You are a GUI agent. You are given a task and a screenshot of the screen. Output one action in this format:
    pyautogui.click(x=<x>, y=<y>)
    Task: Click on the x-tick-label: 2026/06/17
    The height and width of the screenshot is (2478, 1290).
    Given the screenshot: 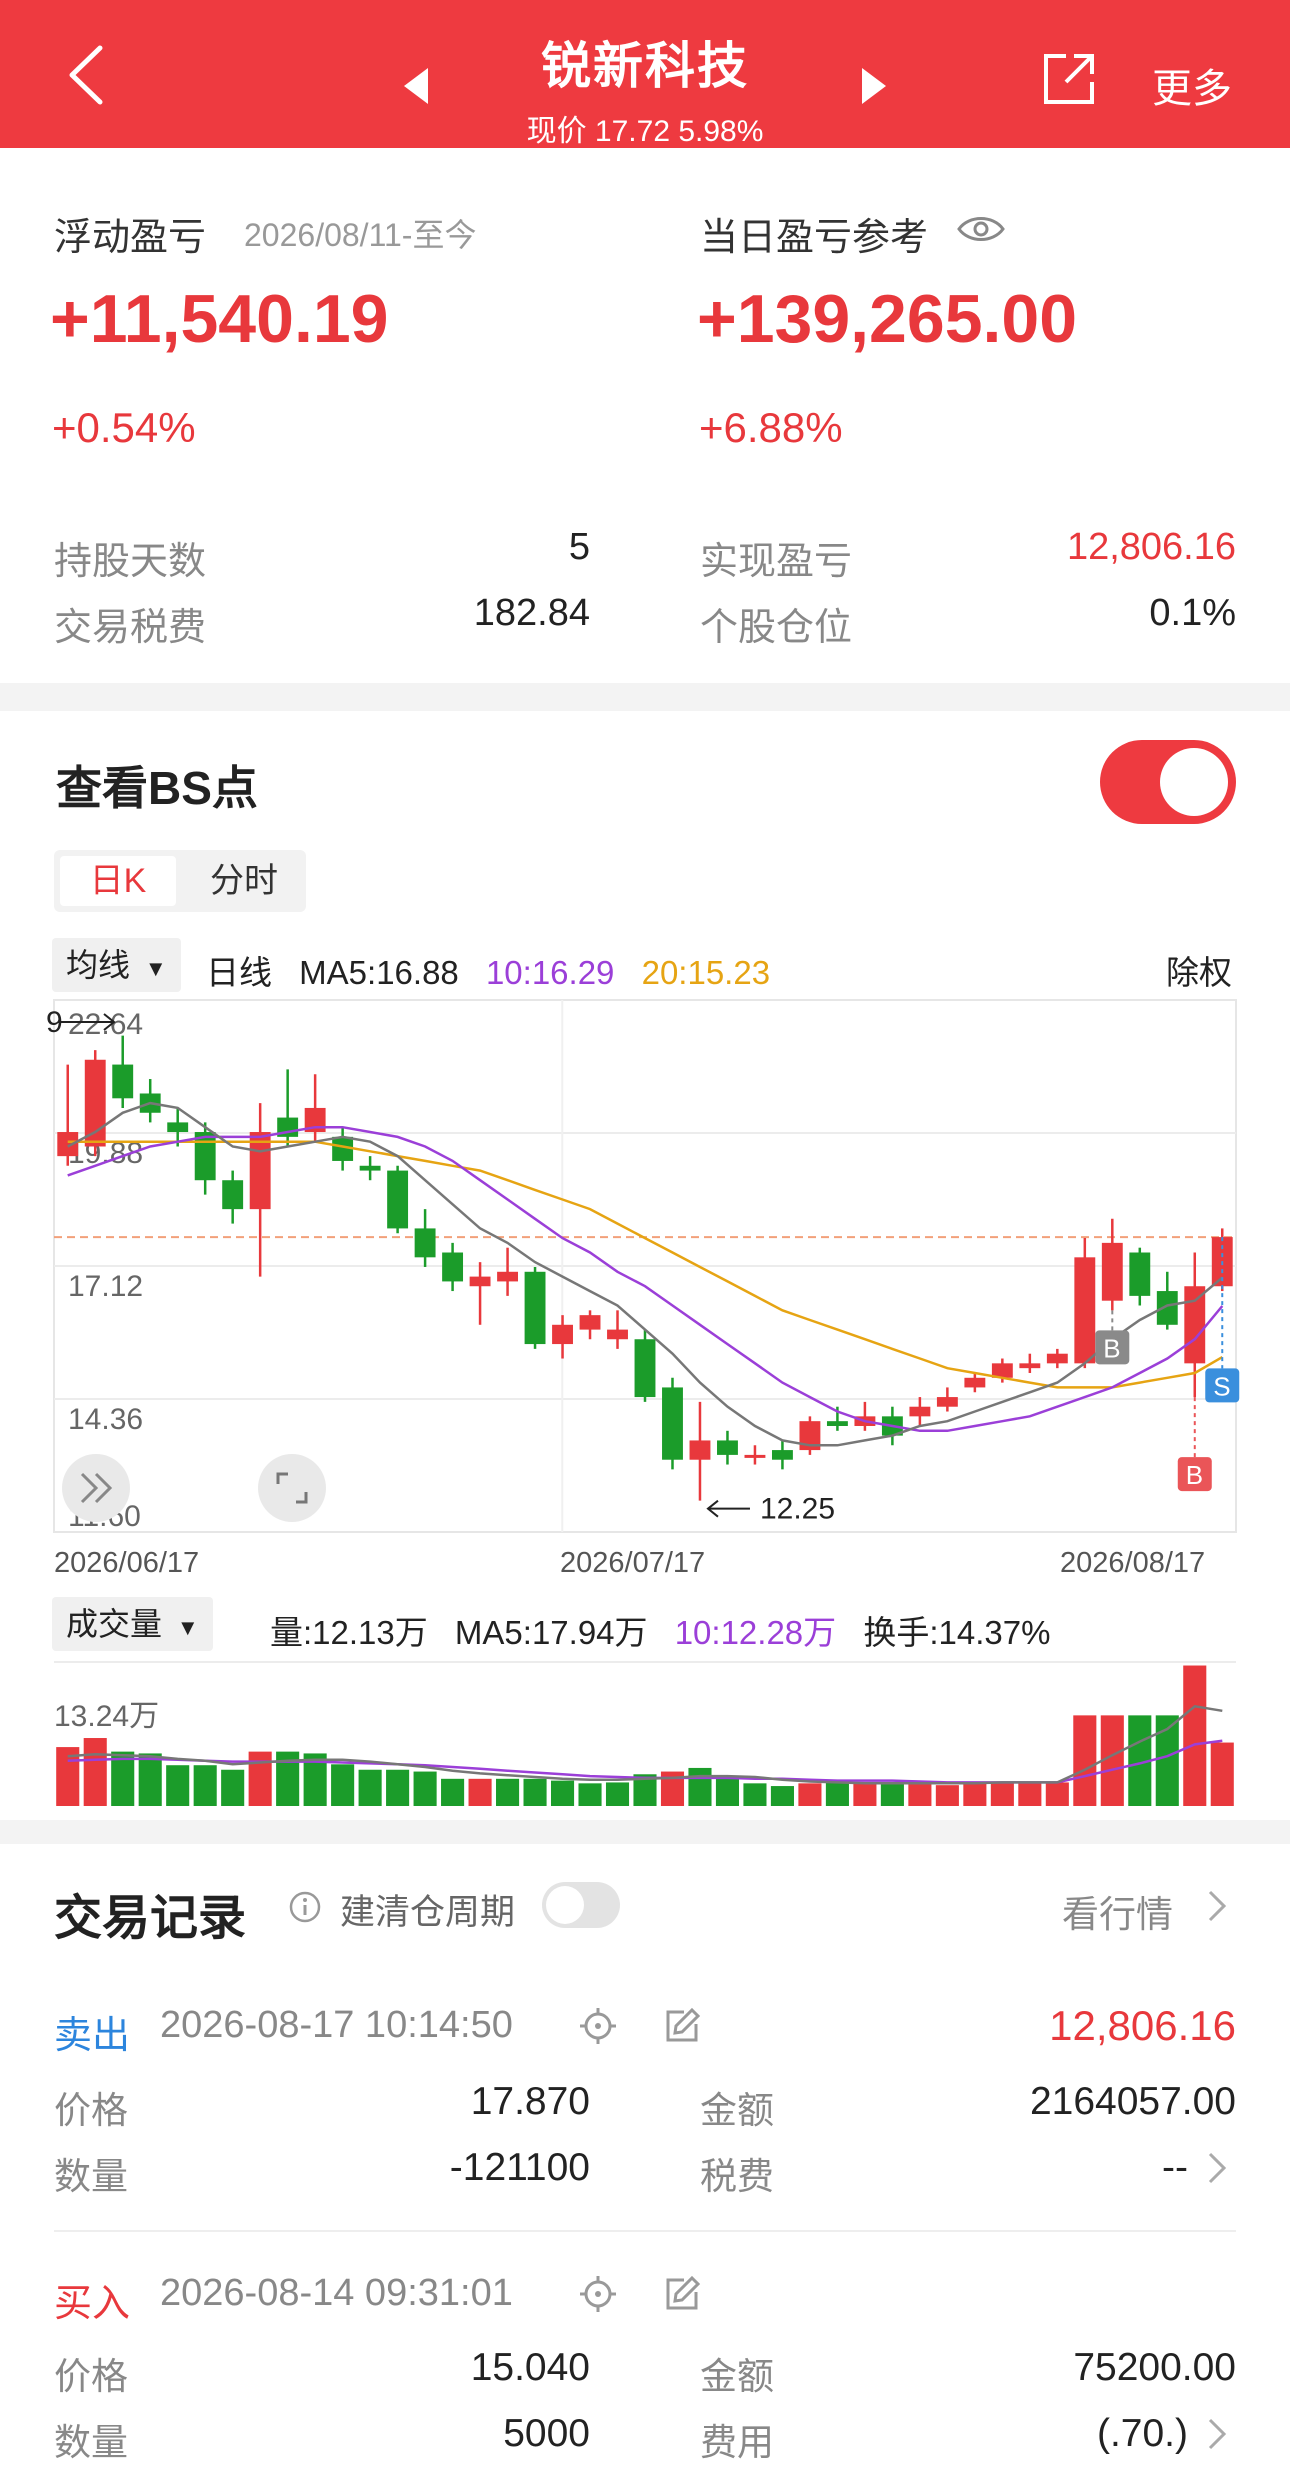 What is the action you would take?
    pyautogui.click(x=126, y=1563)
    